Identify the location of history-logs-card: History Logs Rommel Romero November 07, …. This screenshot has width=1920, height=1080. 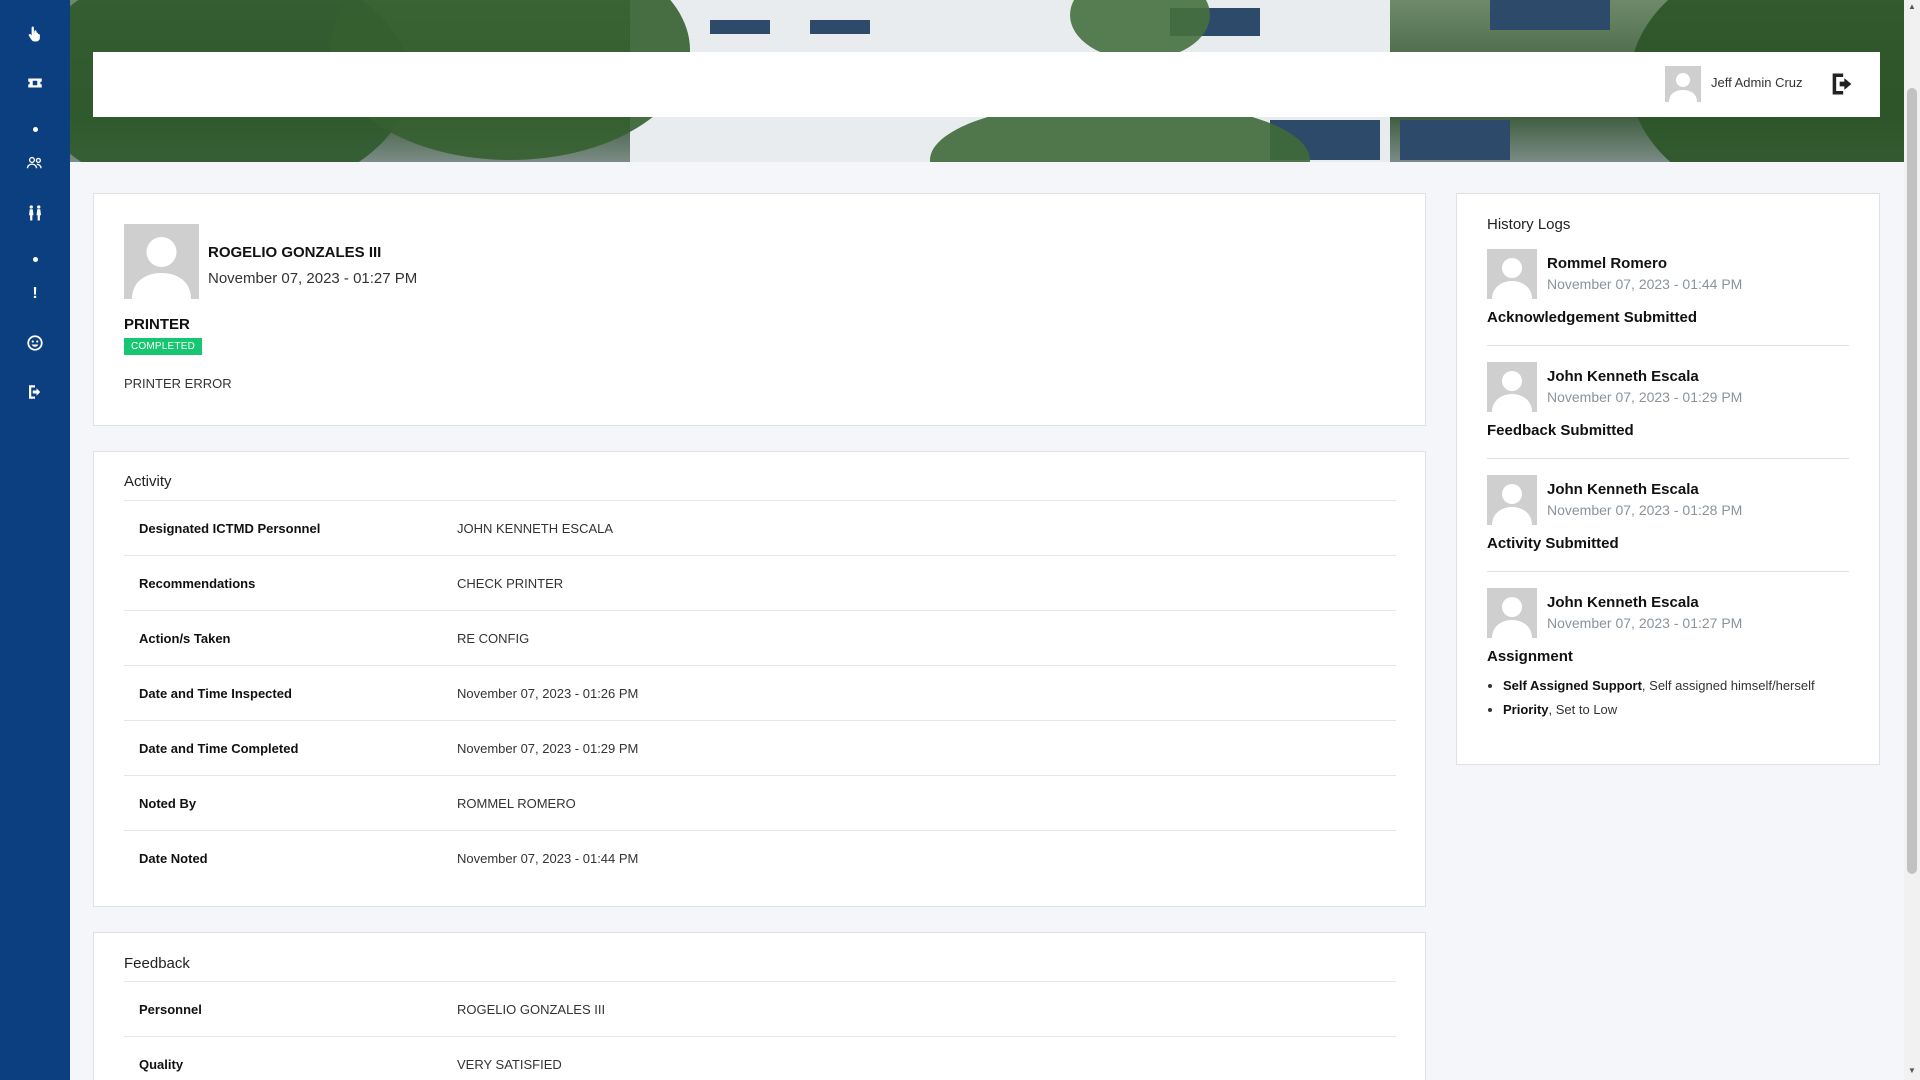
(1668, 479).